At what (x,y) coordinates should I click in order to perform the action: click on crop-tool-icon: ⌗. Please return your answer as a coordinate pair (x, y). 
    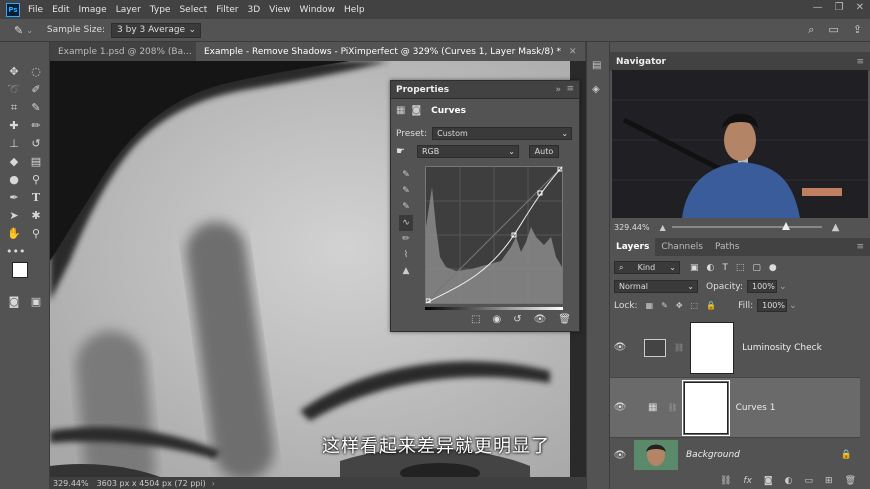
    Looking at the image, I should click on (14, 108).